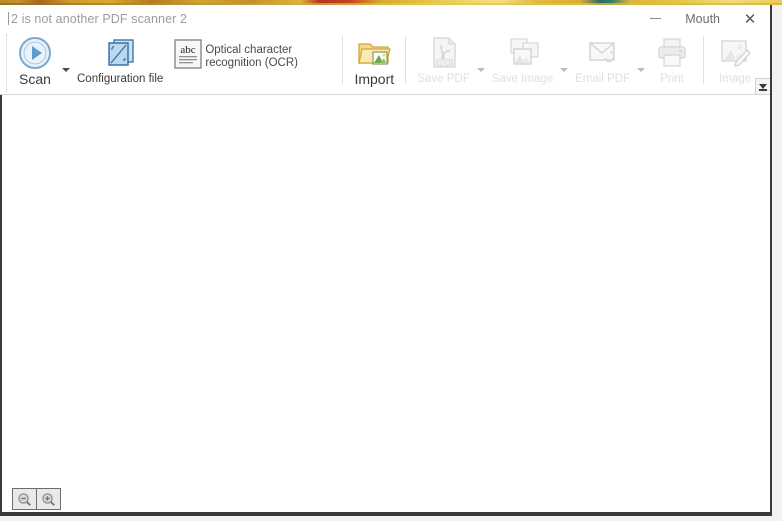 Image resolution: width=782 pixels, height=521 pixels. What do you see at coordinates (564, 69) in the screenshot?
I see `save-image-dropdown-arrow-icon` at bounding box center [564, 69].